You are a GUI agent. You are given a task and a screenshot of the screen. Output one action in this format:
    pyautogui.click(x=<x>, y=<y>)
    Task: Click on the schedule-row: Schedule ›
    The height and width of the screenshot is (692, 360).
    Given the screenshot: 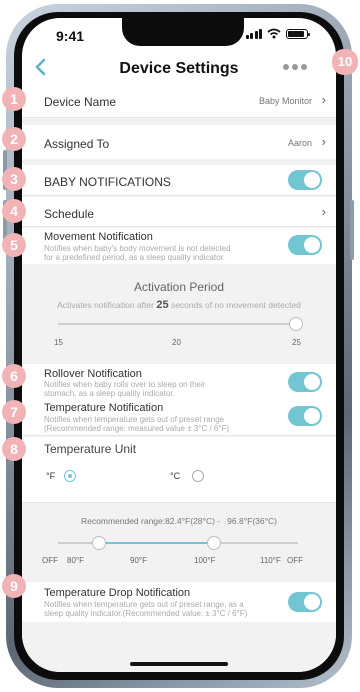 What is the action you would take?
    pyautogui.click(x=179, y=212)
    